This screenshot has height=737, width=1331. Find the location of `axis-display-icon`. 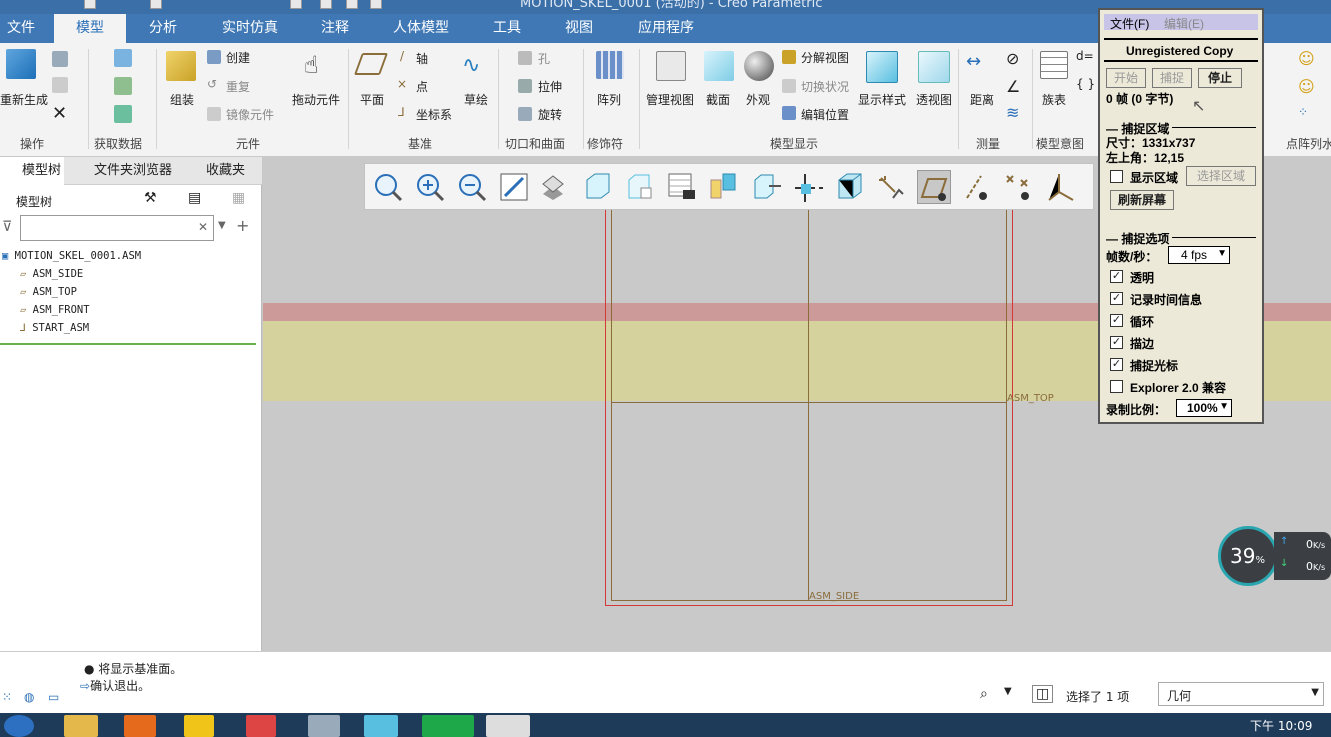

axis-display-icon is located at coordinates (976, 187).